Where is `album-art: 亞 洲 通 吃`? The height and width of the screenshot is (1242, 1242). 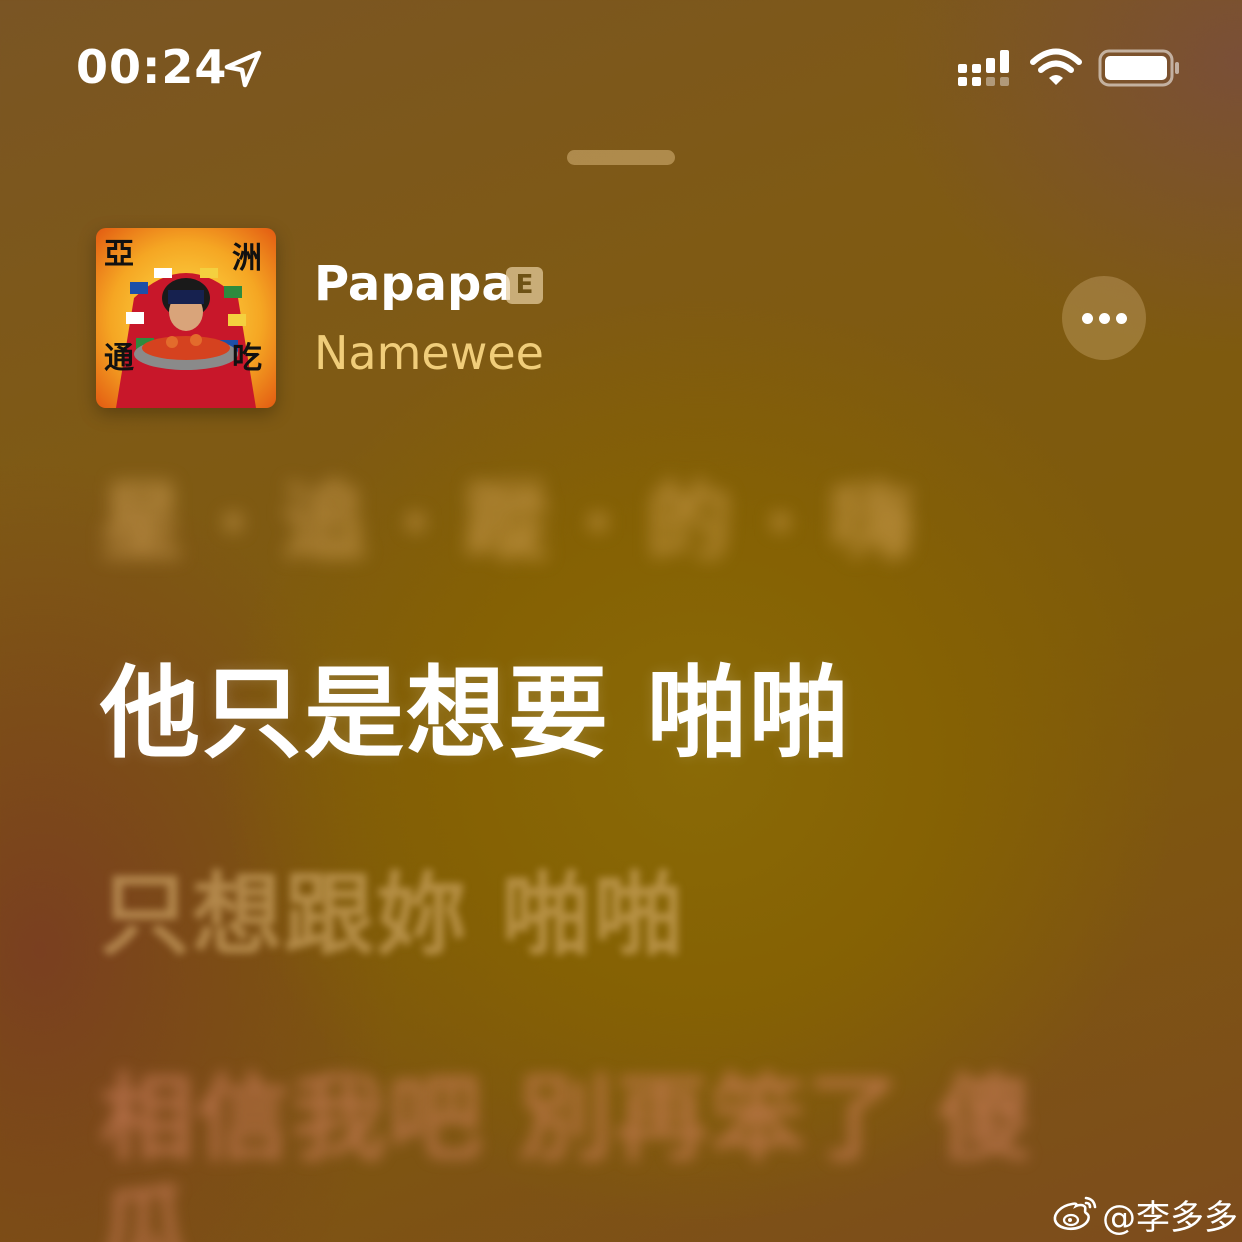
album-art: 亞 洲 通 吃 is located at coordinates (186, 318).